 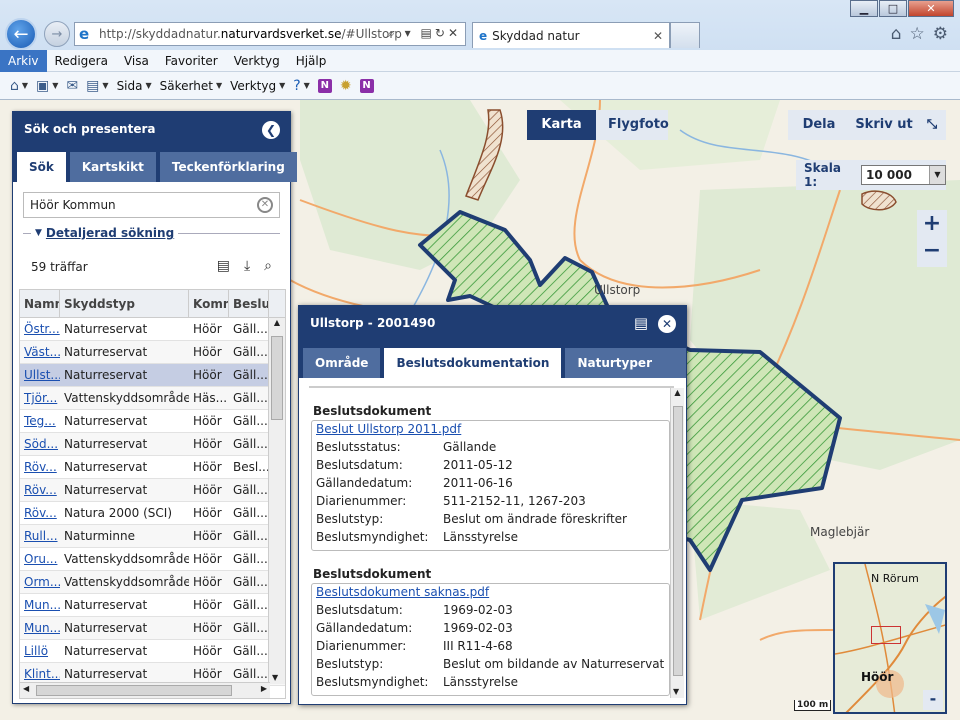 I want to click on menu-visa: Visa, so click(x=136, y=61).